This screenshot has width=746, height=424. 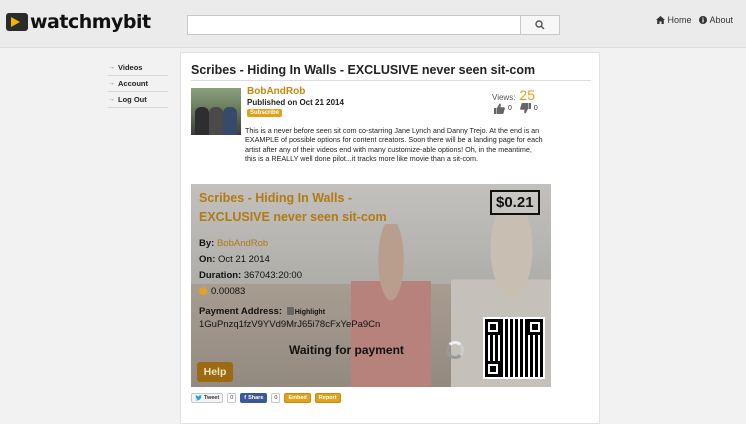 What do you see at coordinates (17, 22) in the screenshot?
I see `play-logo-icon` at bounding box center [17, 22].